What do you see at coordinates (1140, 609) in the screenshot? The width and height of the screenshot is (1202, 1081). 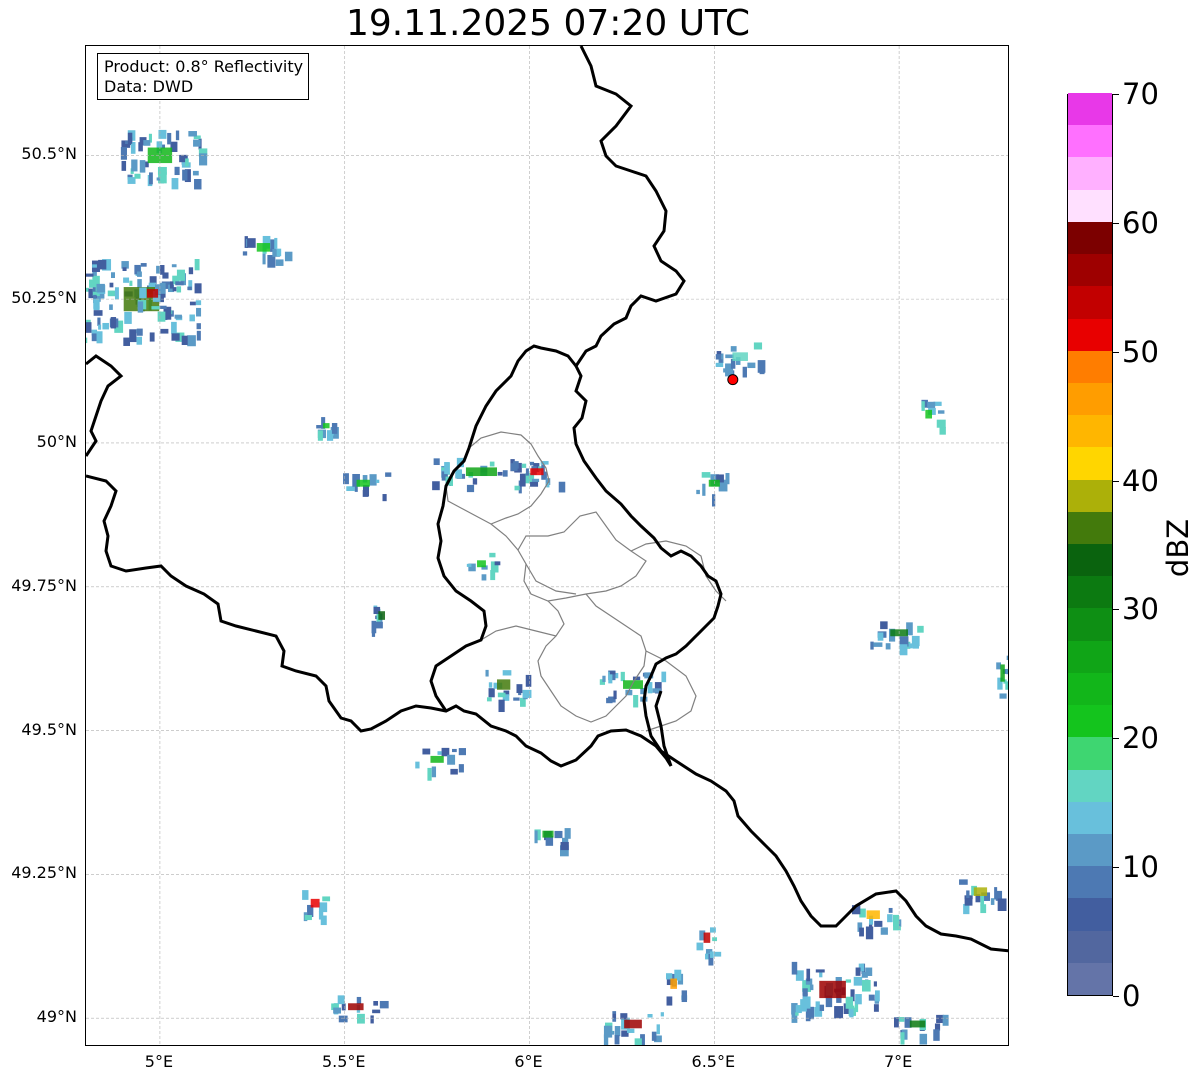 I see `colorbar-tick-label: 30` at bounding box center [1140, 609].